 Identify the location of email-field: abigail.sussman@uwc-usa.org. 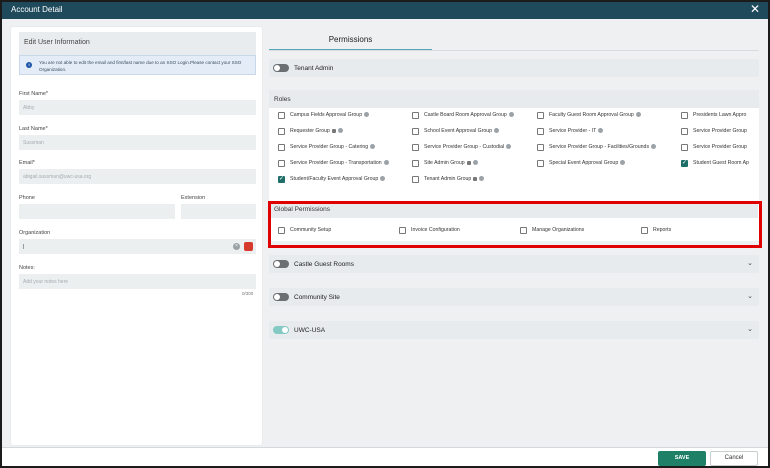
(137, 176).